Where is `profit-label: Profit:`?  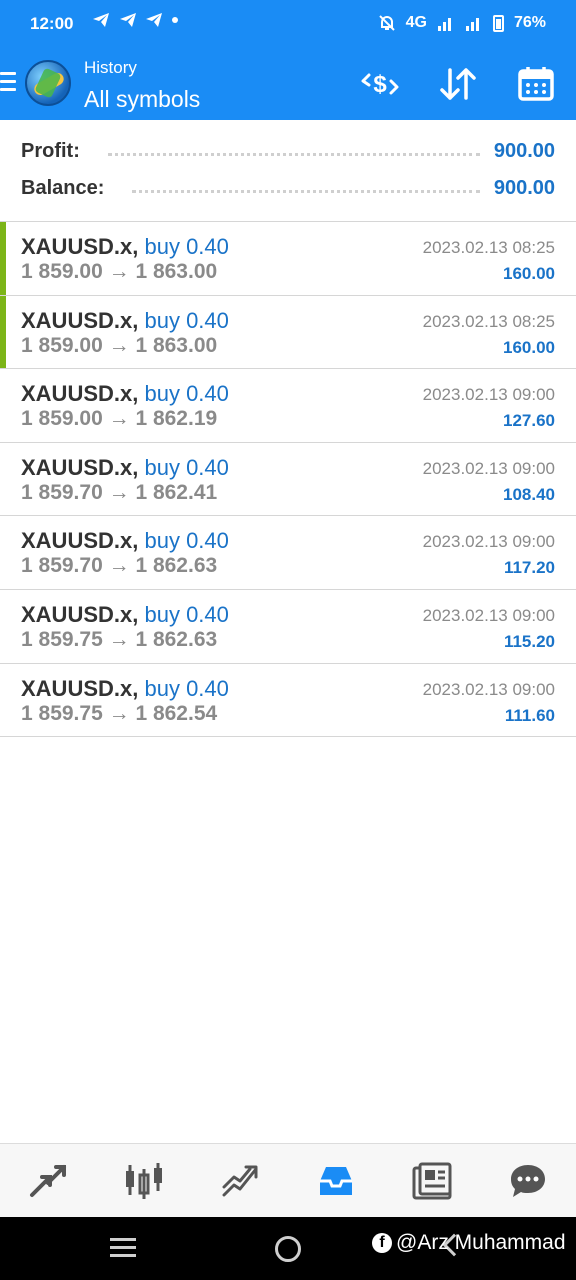
profit-label: Profit: is located at coordinates (50, 150).